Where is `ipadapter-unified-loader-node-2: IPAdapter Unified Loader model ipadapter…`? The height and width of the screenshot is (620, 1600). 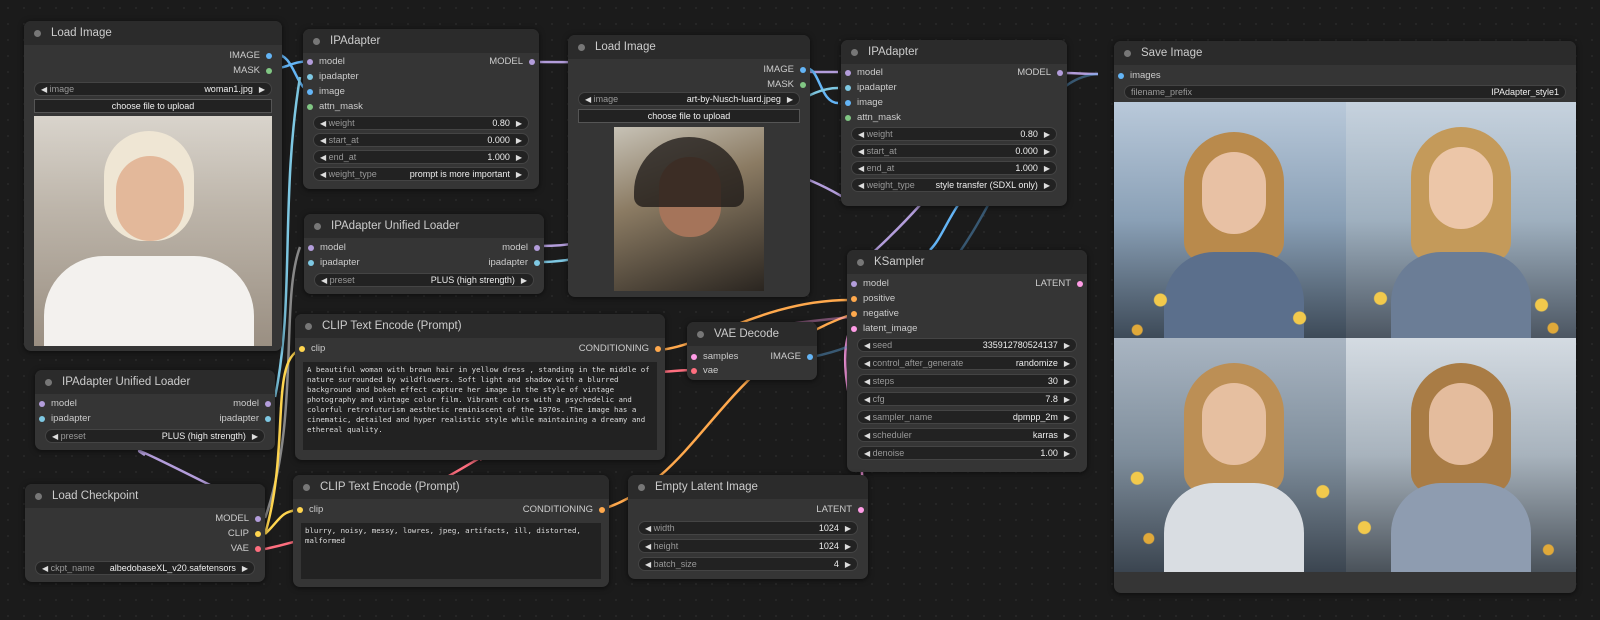
ipadapter-unified-loader-node-2: IPAdapter Unified Loader model ipadapter… is located at coordinates (155, 410).